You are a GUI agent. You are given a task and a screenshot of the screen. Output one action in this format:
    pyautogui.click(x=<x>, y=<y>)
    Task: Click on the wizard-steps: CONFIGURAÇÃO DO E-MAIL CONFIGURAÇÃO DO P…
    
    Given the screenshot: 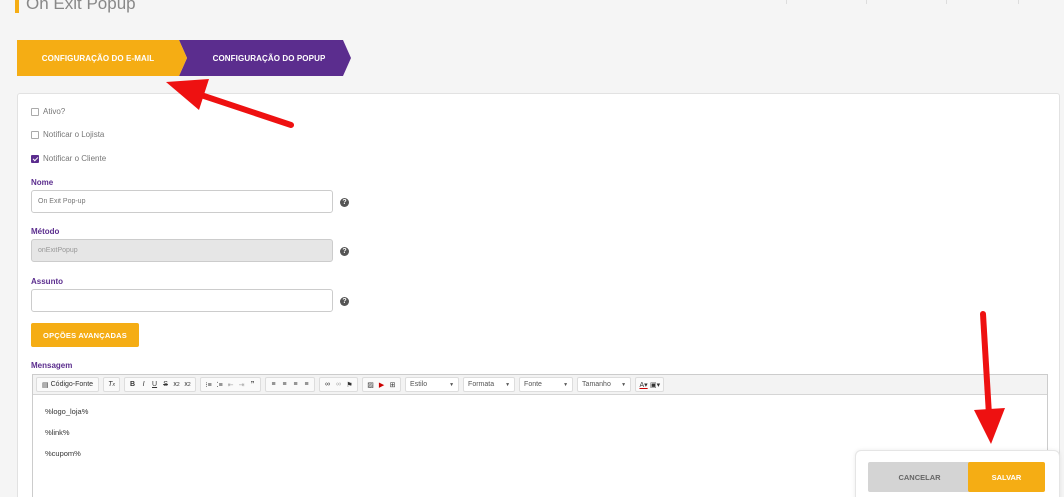 What is the action you would take?
    pyautogui.click(x=187, y=58)
    